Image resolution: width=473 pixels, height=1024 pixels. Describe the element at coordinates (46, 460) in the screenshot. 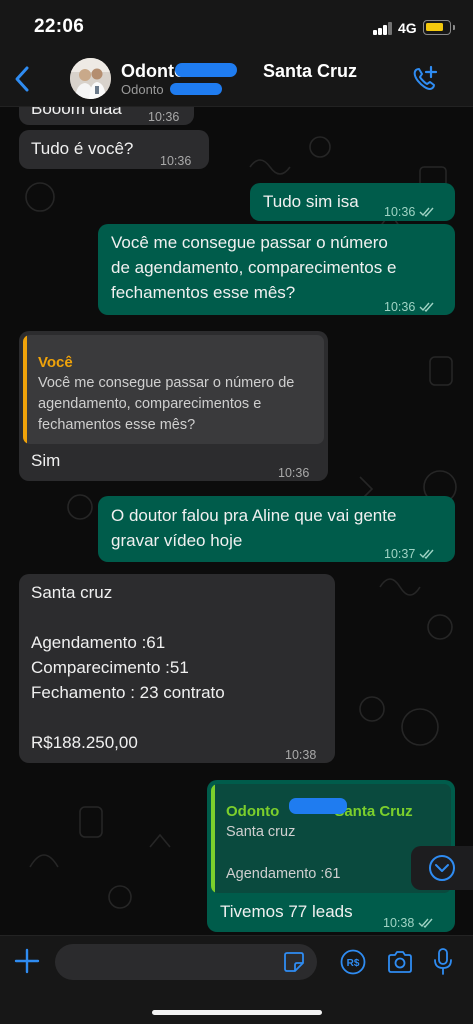

I see `message-text: Sim` at that location.